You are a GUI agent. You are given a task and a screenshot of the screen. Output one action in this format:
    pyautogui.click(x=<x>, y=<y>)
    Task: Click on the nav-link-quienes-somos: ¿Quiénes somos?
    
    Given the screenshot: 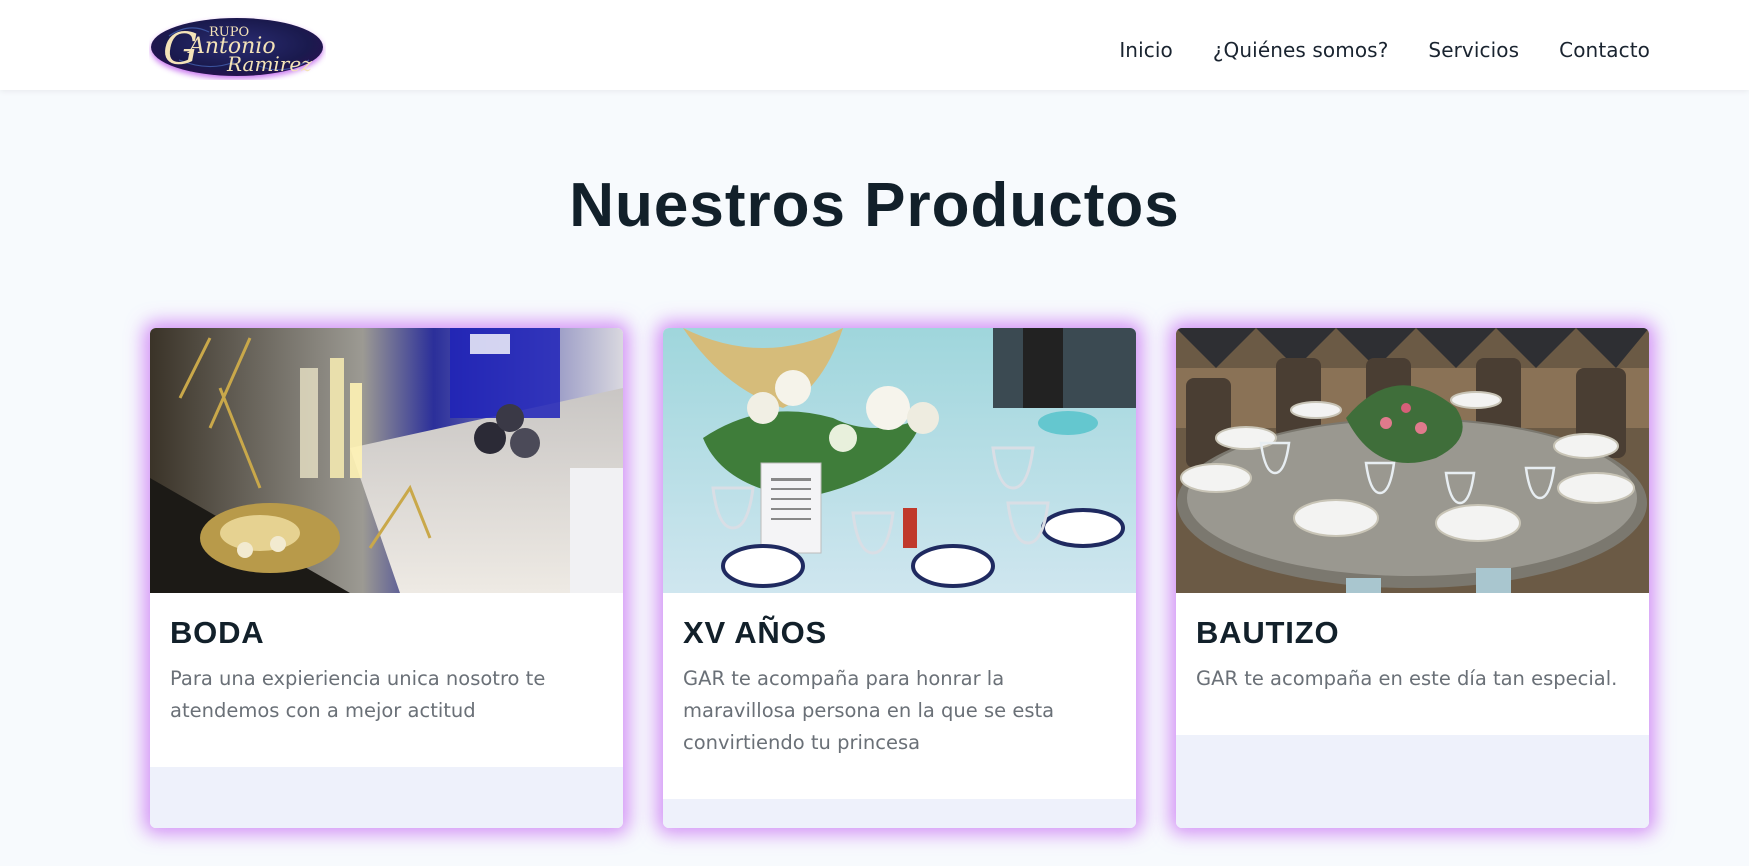 What is the action you would take?
    pyautogui.click(x=1301, y=50)
    